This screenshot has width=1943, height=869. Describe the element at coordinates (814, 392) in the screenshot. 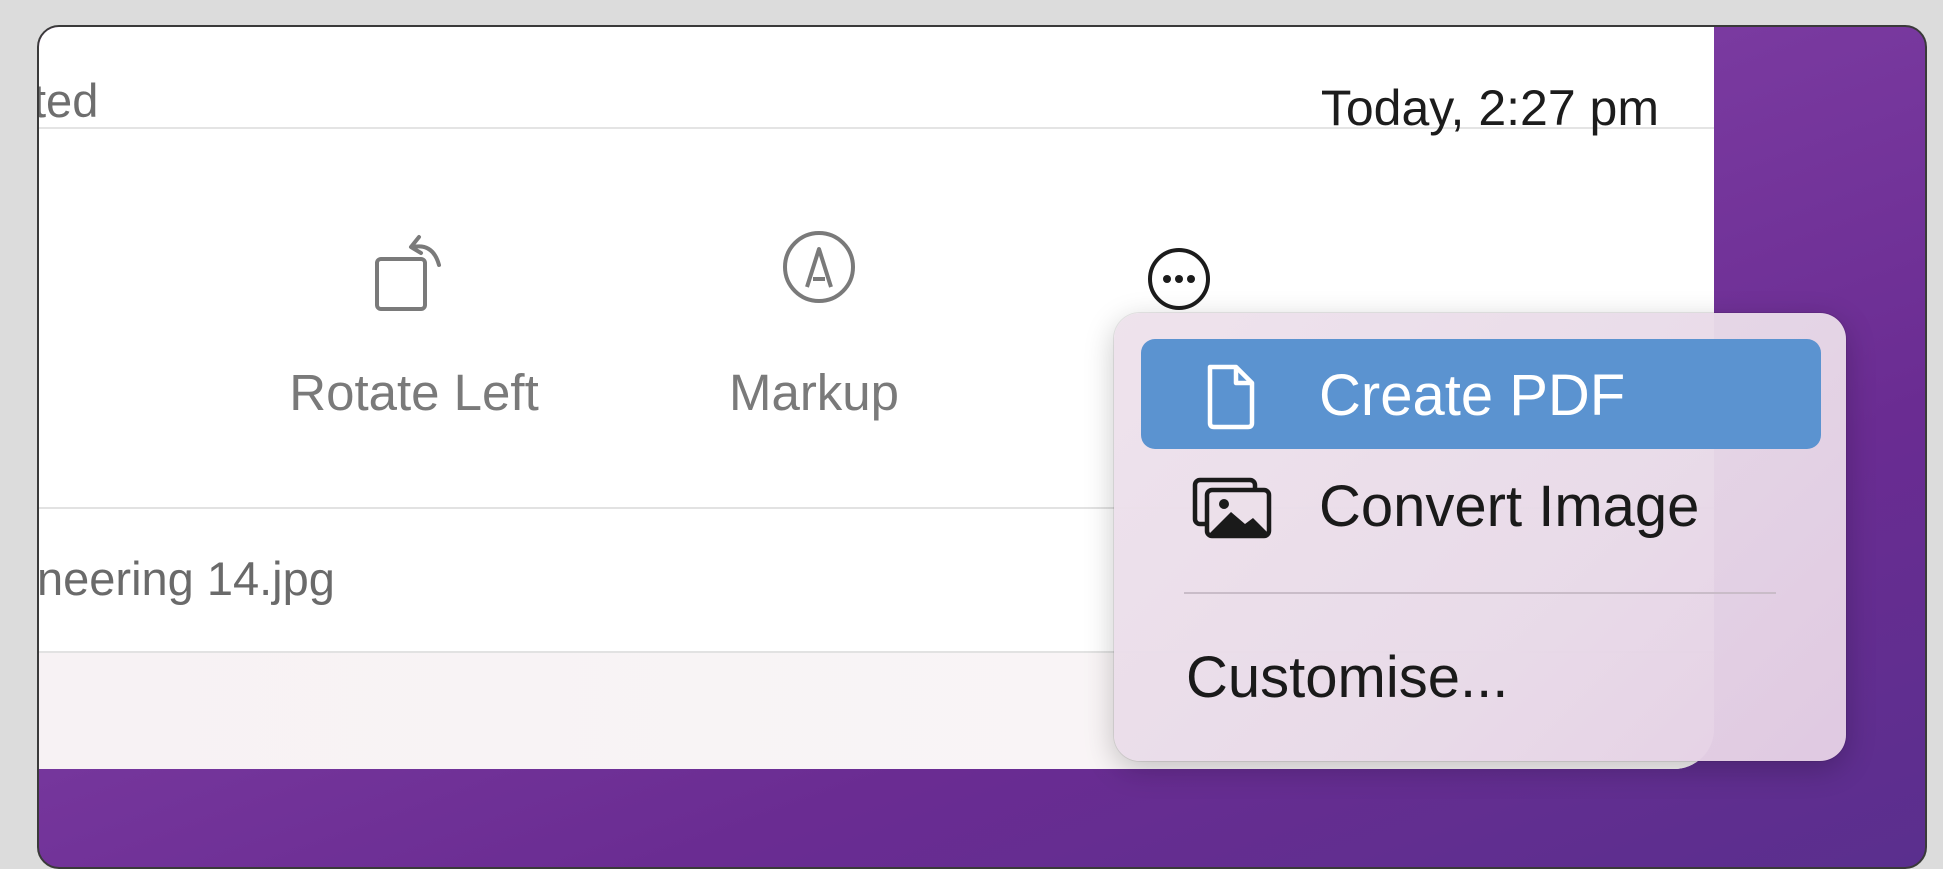

I see `markup-label: Markup` at that location.